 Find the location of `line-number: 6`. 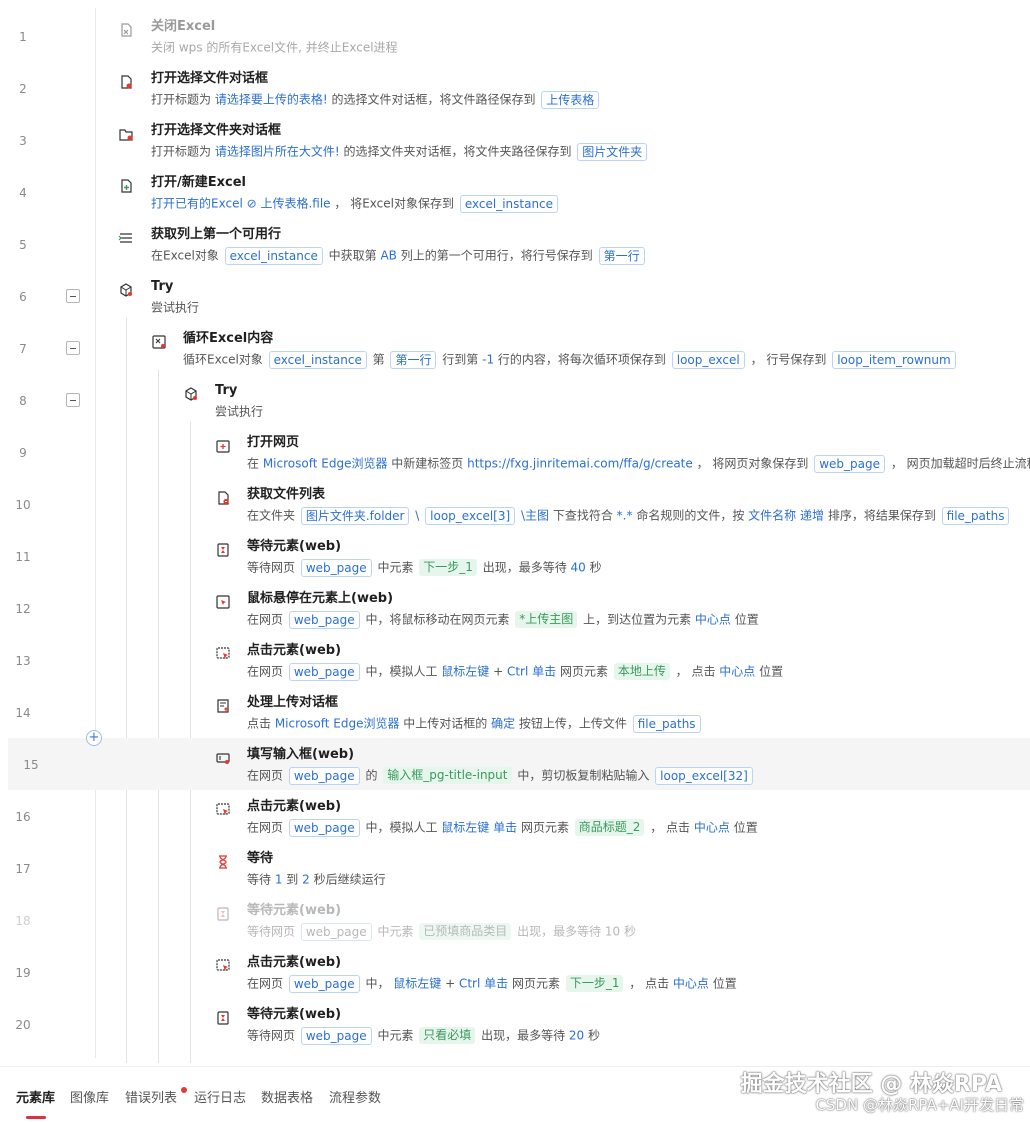

line-number: 6 is located at coordinates (23, 297).